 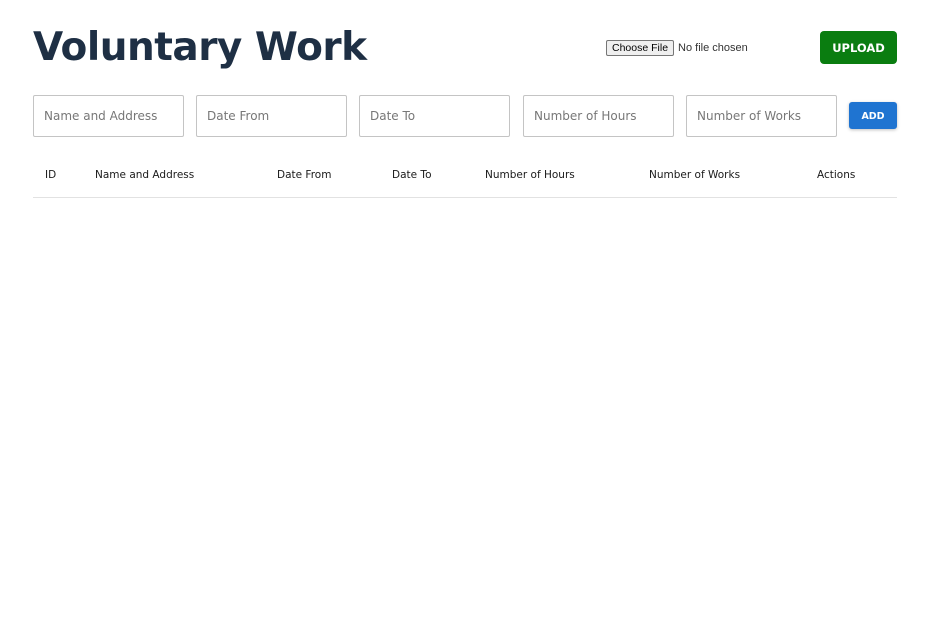 What do you see at coordinates (434, 116) in the screenshot?
I see `date-to-input` at bounding box center [434, 116].